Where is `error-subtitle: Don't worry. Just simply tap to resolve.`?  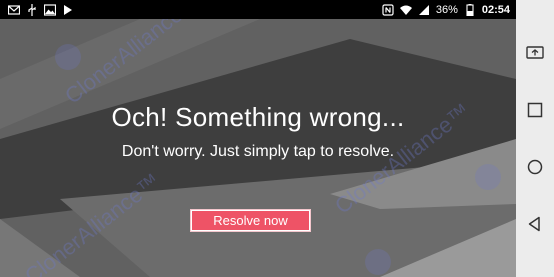 error-subtitle: Don't worry. Just simply tap to resolve. is located at coordinates (258, 151).